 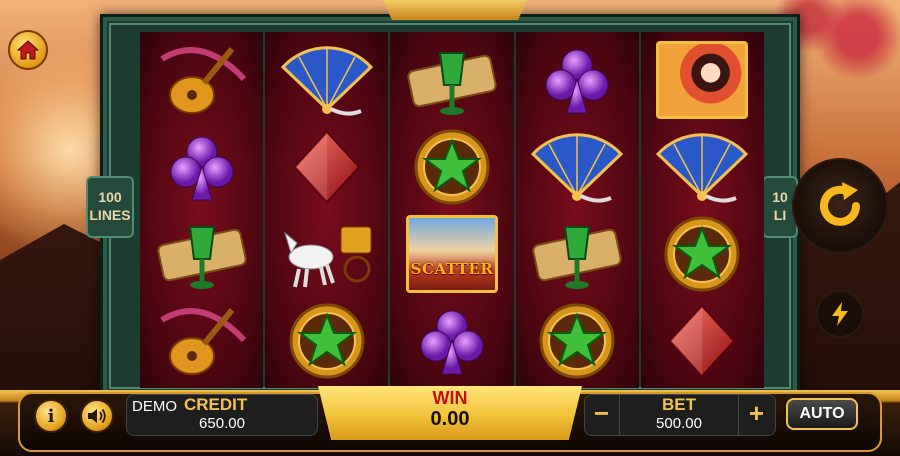 I want to click on lines-indicator-left: 100 LINES, so click(x=110, y=207).